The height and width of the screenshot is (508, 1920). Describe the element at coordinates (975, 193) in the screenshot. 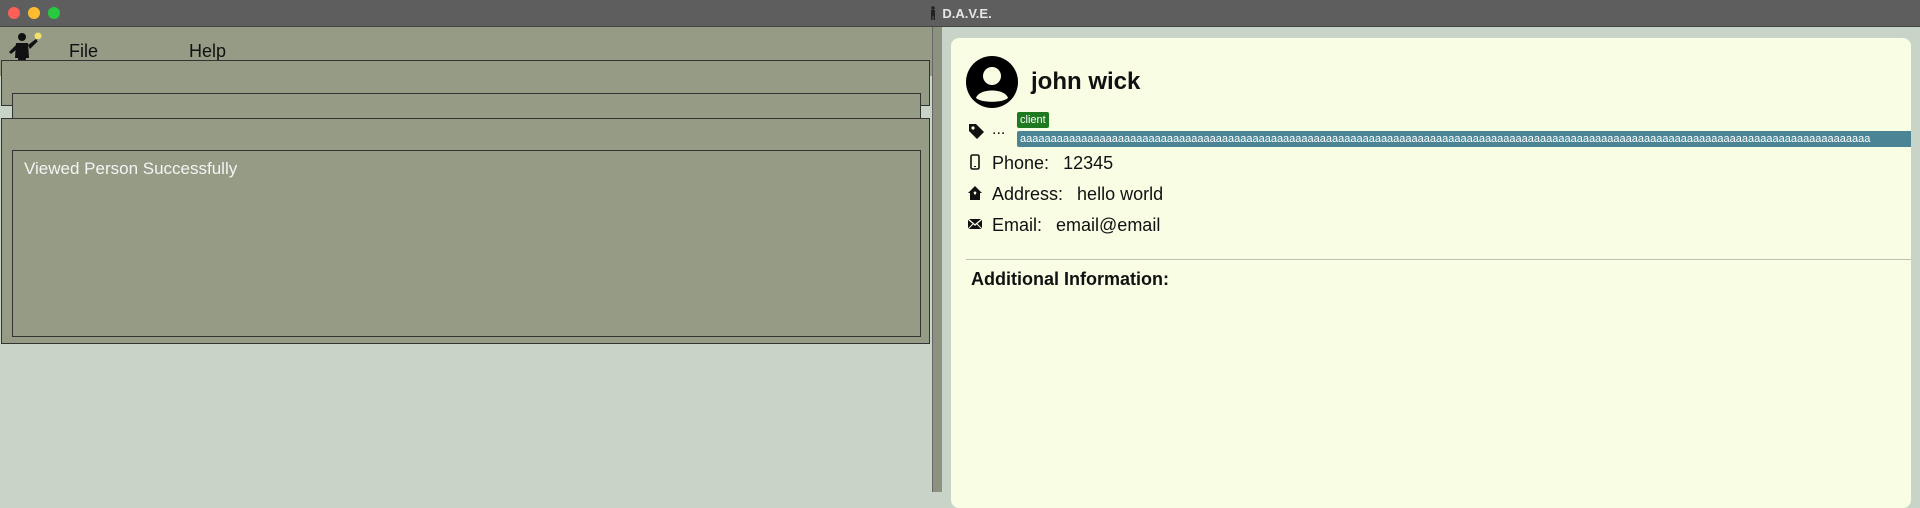

I see `home-icon` at that location.